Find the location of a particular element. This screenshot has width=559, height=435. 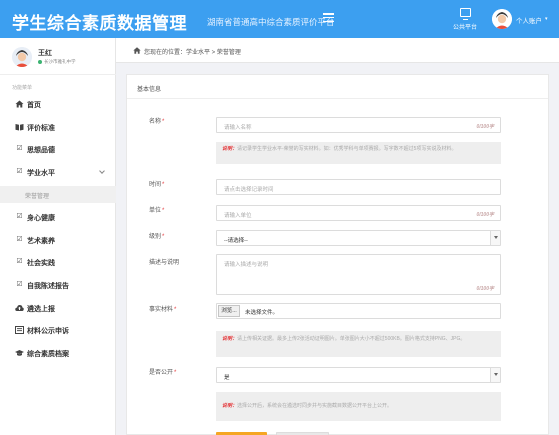

sidebar-item-label: 评价标准 is located at coordinates (41, 128).